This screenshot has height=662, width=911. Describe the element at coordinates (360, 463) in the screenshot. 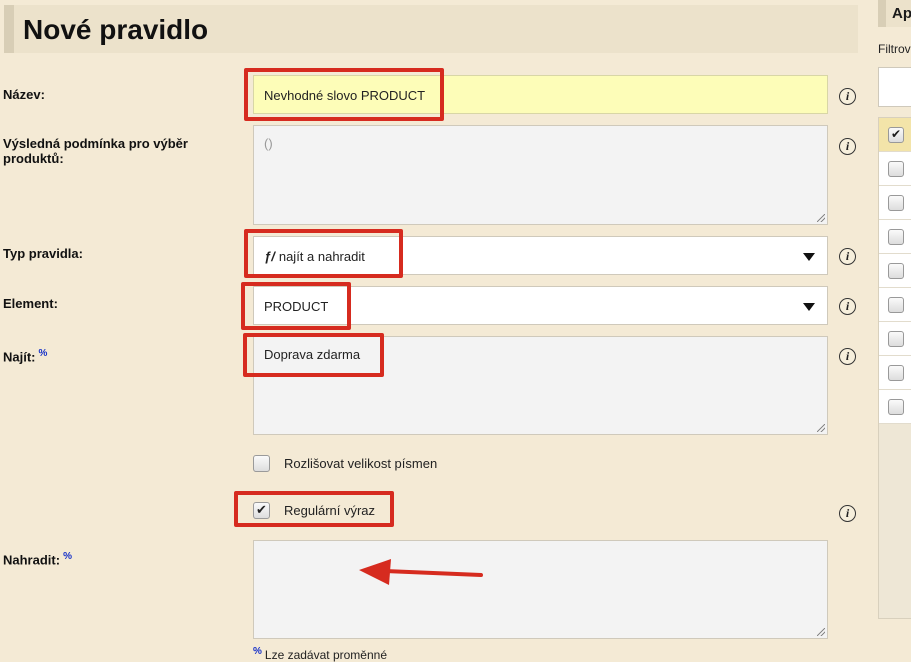

I see `case-sensitive-label: Rozlišovat velikost písmen` at that location.